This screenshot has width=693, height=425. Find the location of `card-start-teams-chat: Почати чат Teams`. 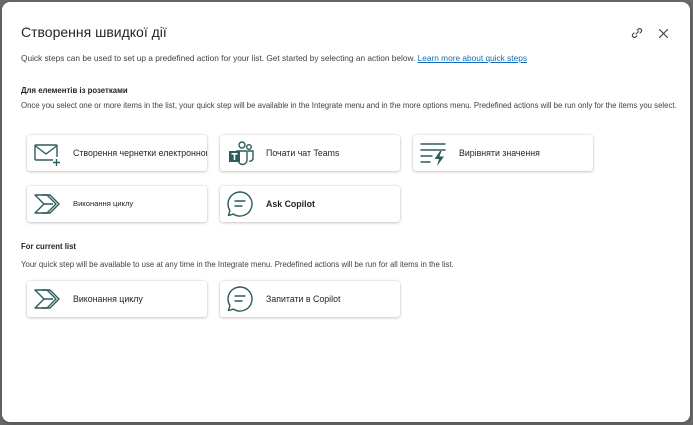

card-start-teams-chat: Почати чат Teams is located at coordinates (310, 153).